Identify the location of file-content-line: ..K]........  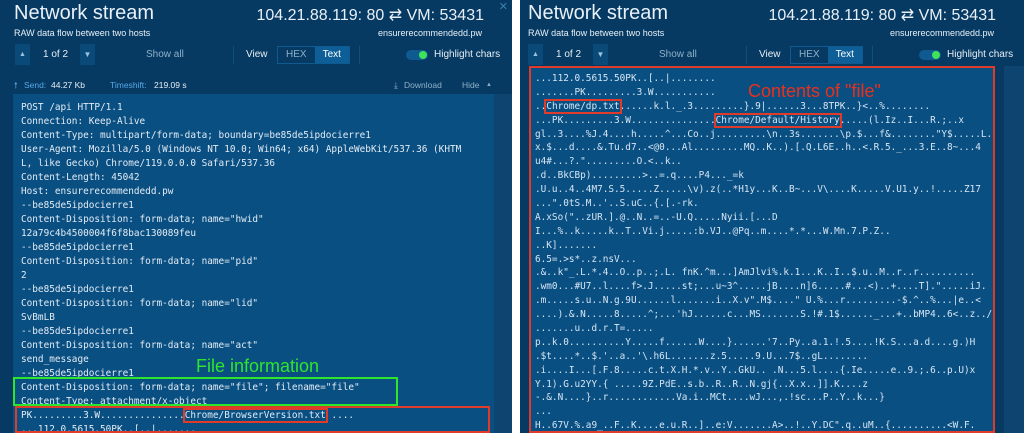
(764, 246).